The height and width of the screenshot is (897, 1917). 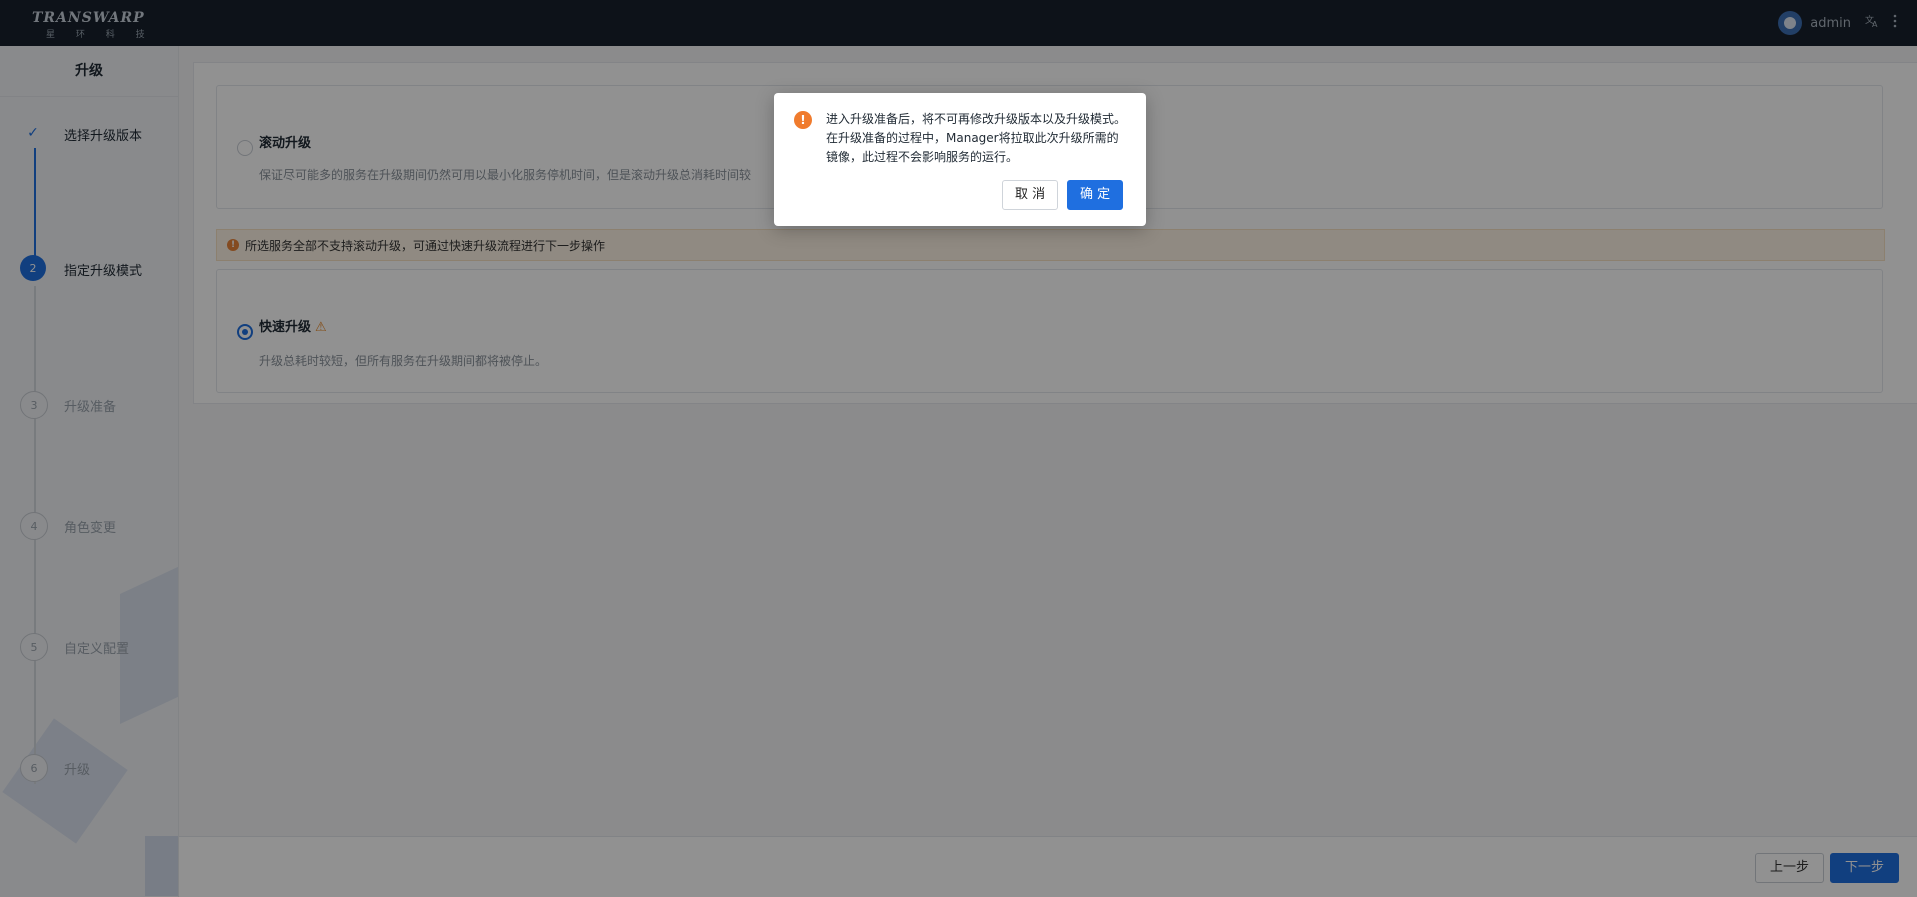 What do you see at coordinates (803, 120) in the screenshot?
I see `exclamation-icon: !` at bounding box center [803, 120].